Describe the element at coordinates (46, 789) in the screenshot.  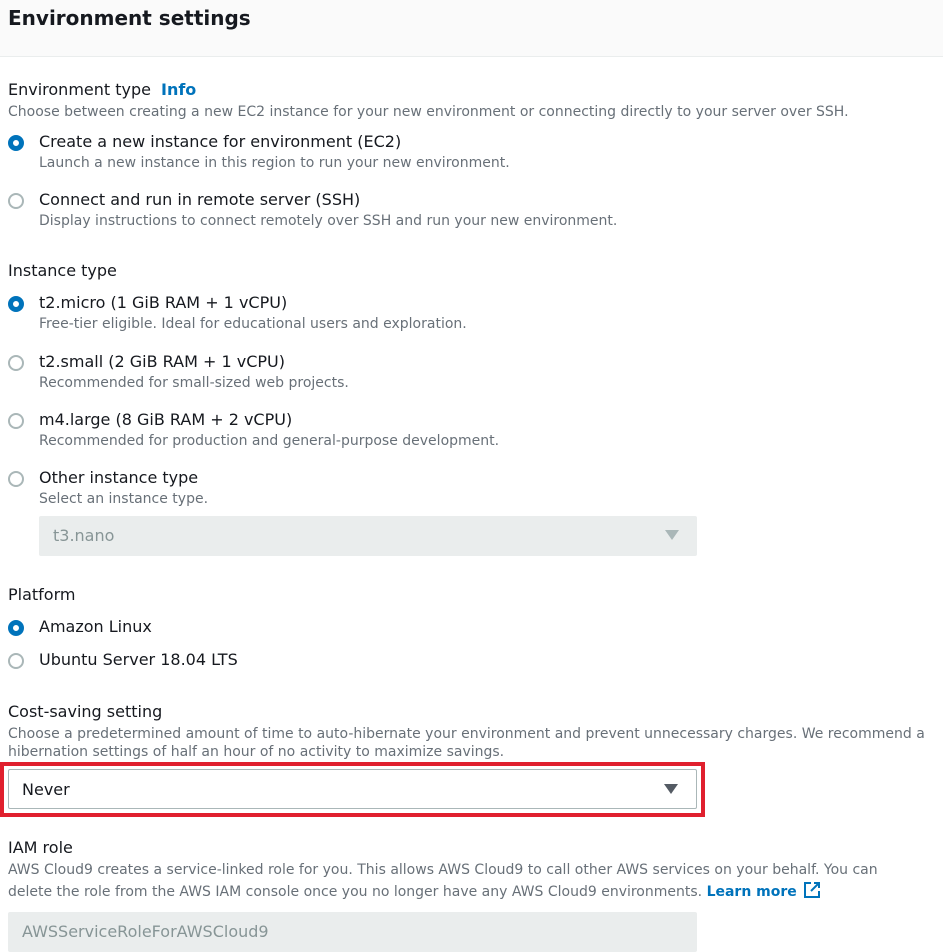
I see `select-value: Never` at that location.